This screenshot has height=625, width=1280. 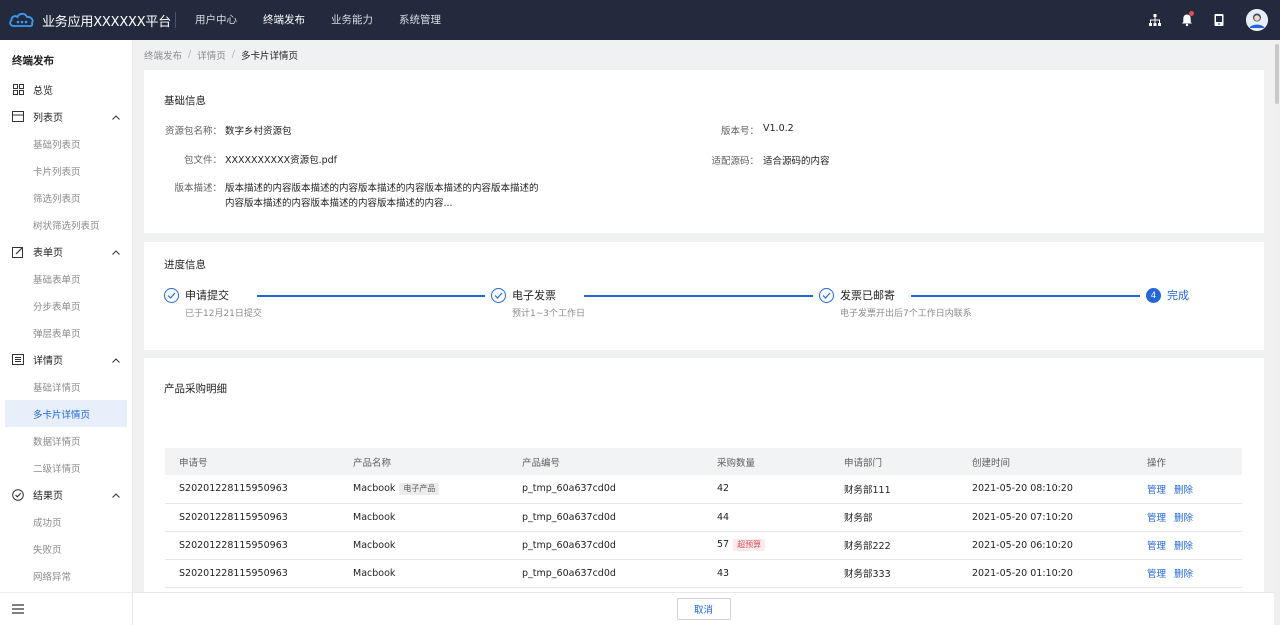 What do you see at coordinates (87, 20) in the screenshot?
I see `app-logo: 业务应用XXXXXX平台` at bounding box center [87, 20].